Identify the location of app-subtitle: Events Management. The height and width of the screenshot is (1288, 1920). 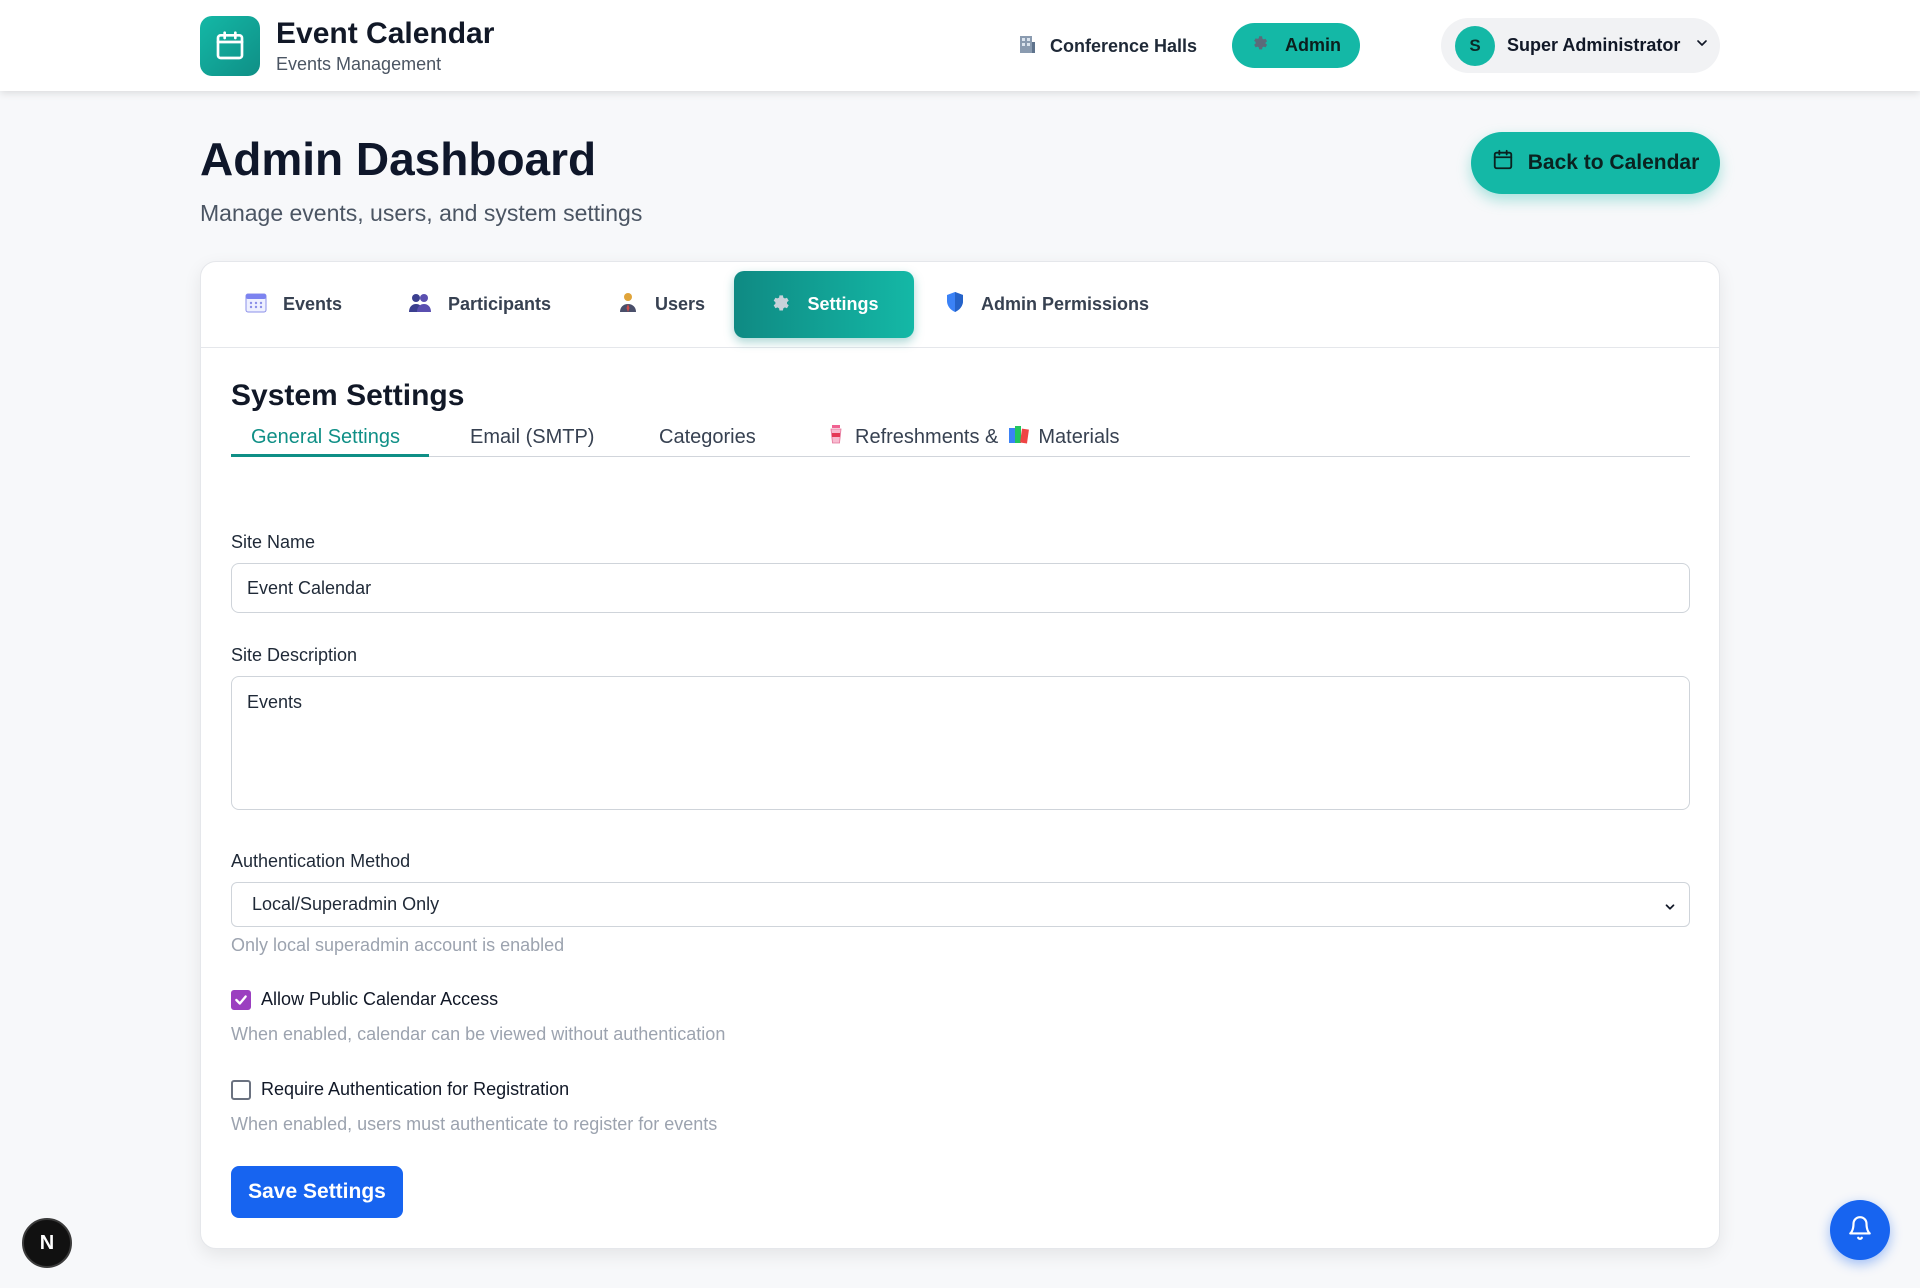
(359, 64).